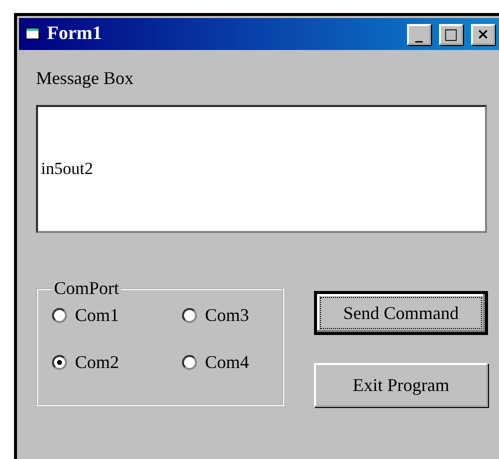 The height and width of the screenshot is (459, 499). Describe the element at coordinates (227, 315) in the screenshot. I see `radio-label: Com3` at that location.